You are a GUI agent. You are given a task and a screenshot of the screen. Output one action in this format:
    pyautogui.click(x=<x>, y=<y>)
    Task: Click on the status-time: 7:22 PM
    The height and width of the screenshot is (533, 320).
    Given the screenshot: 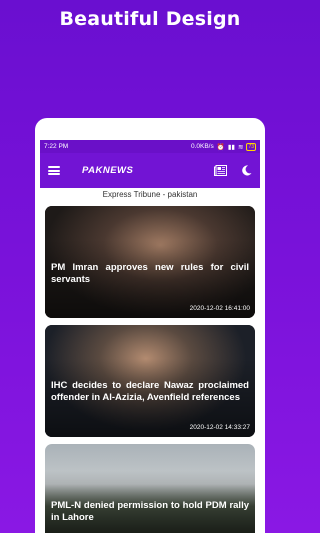 What is the action you would take?
    pyautogui.click(x=56, y=146)
    